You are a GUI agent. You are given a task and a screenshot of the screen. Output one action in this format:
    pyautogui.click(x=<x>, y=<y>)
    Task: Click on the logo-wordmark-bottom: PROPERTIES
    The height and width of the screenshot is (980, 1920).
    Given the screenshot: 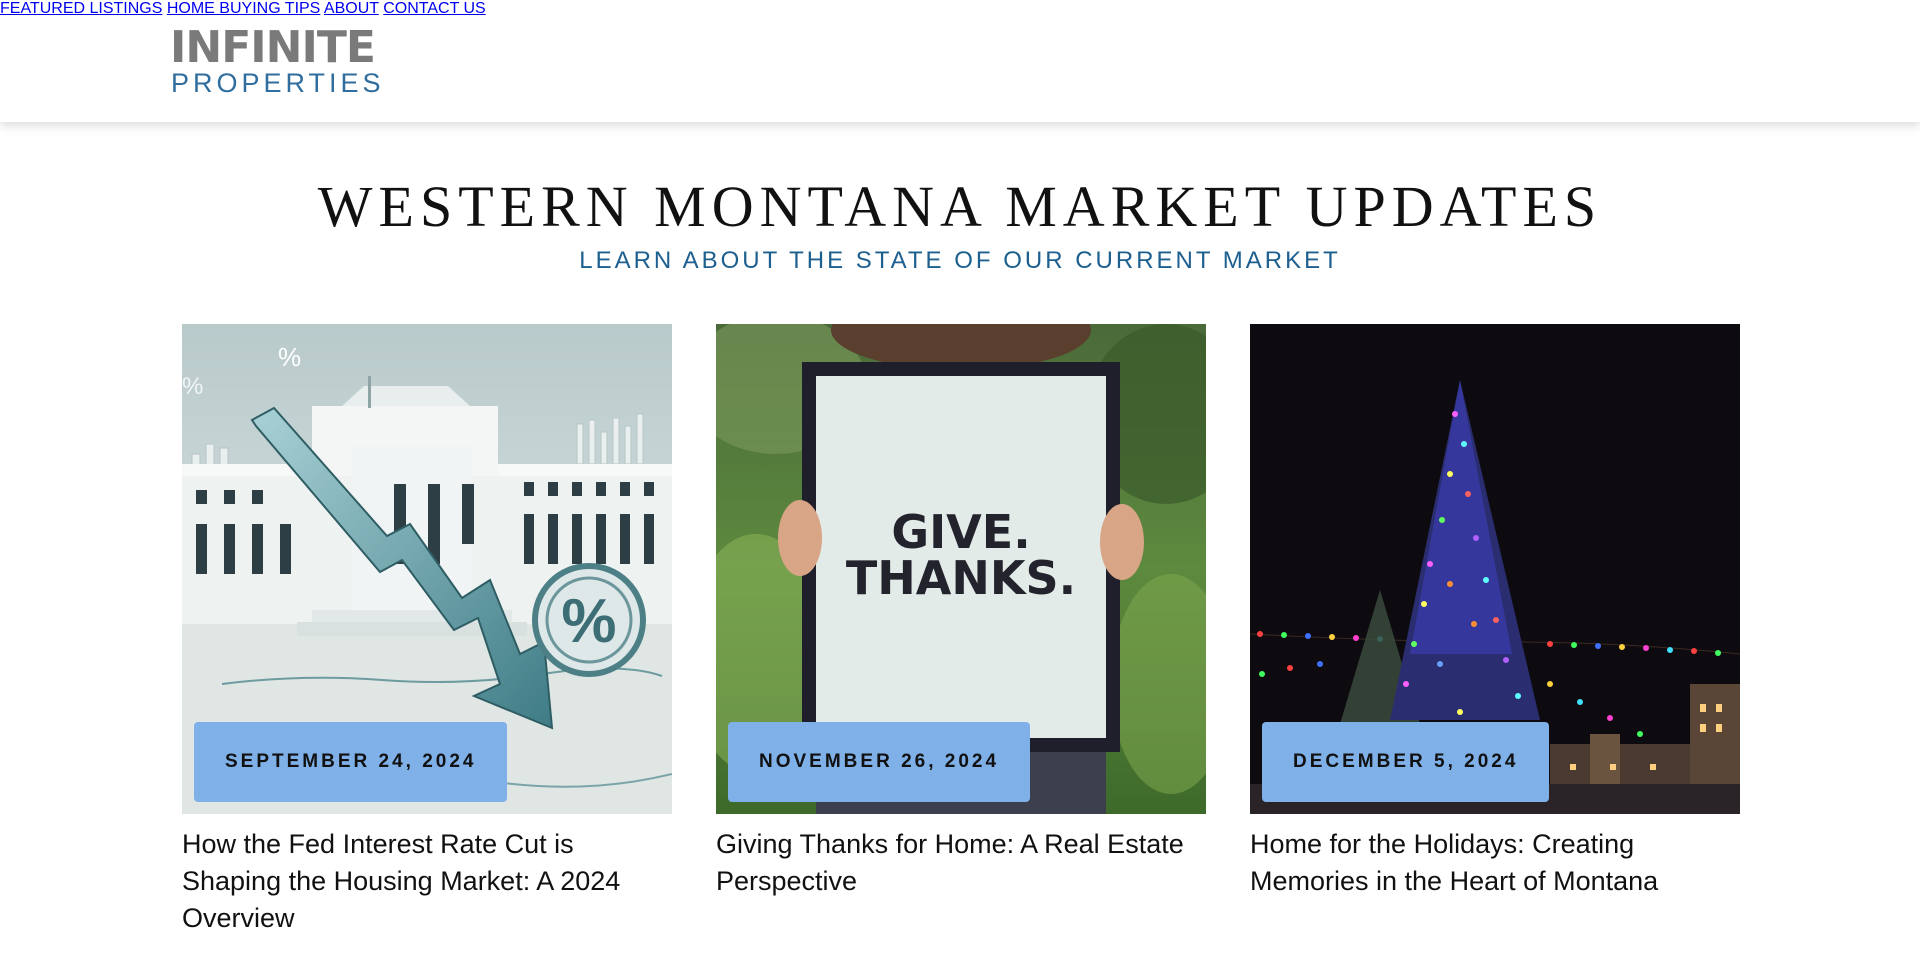 What is the action you would take?
    pyautogui.click(x=278, y=83)
    